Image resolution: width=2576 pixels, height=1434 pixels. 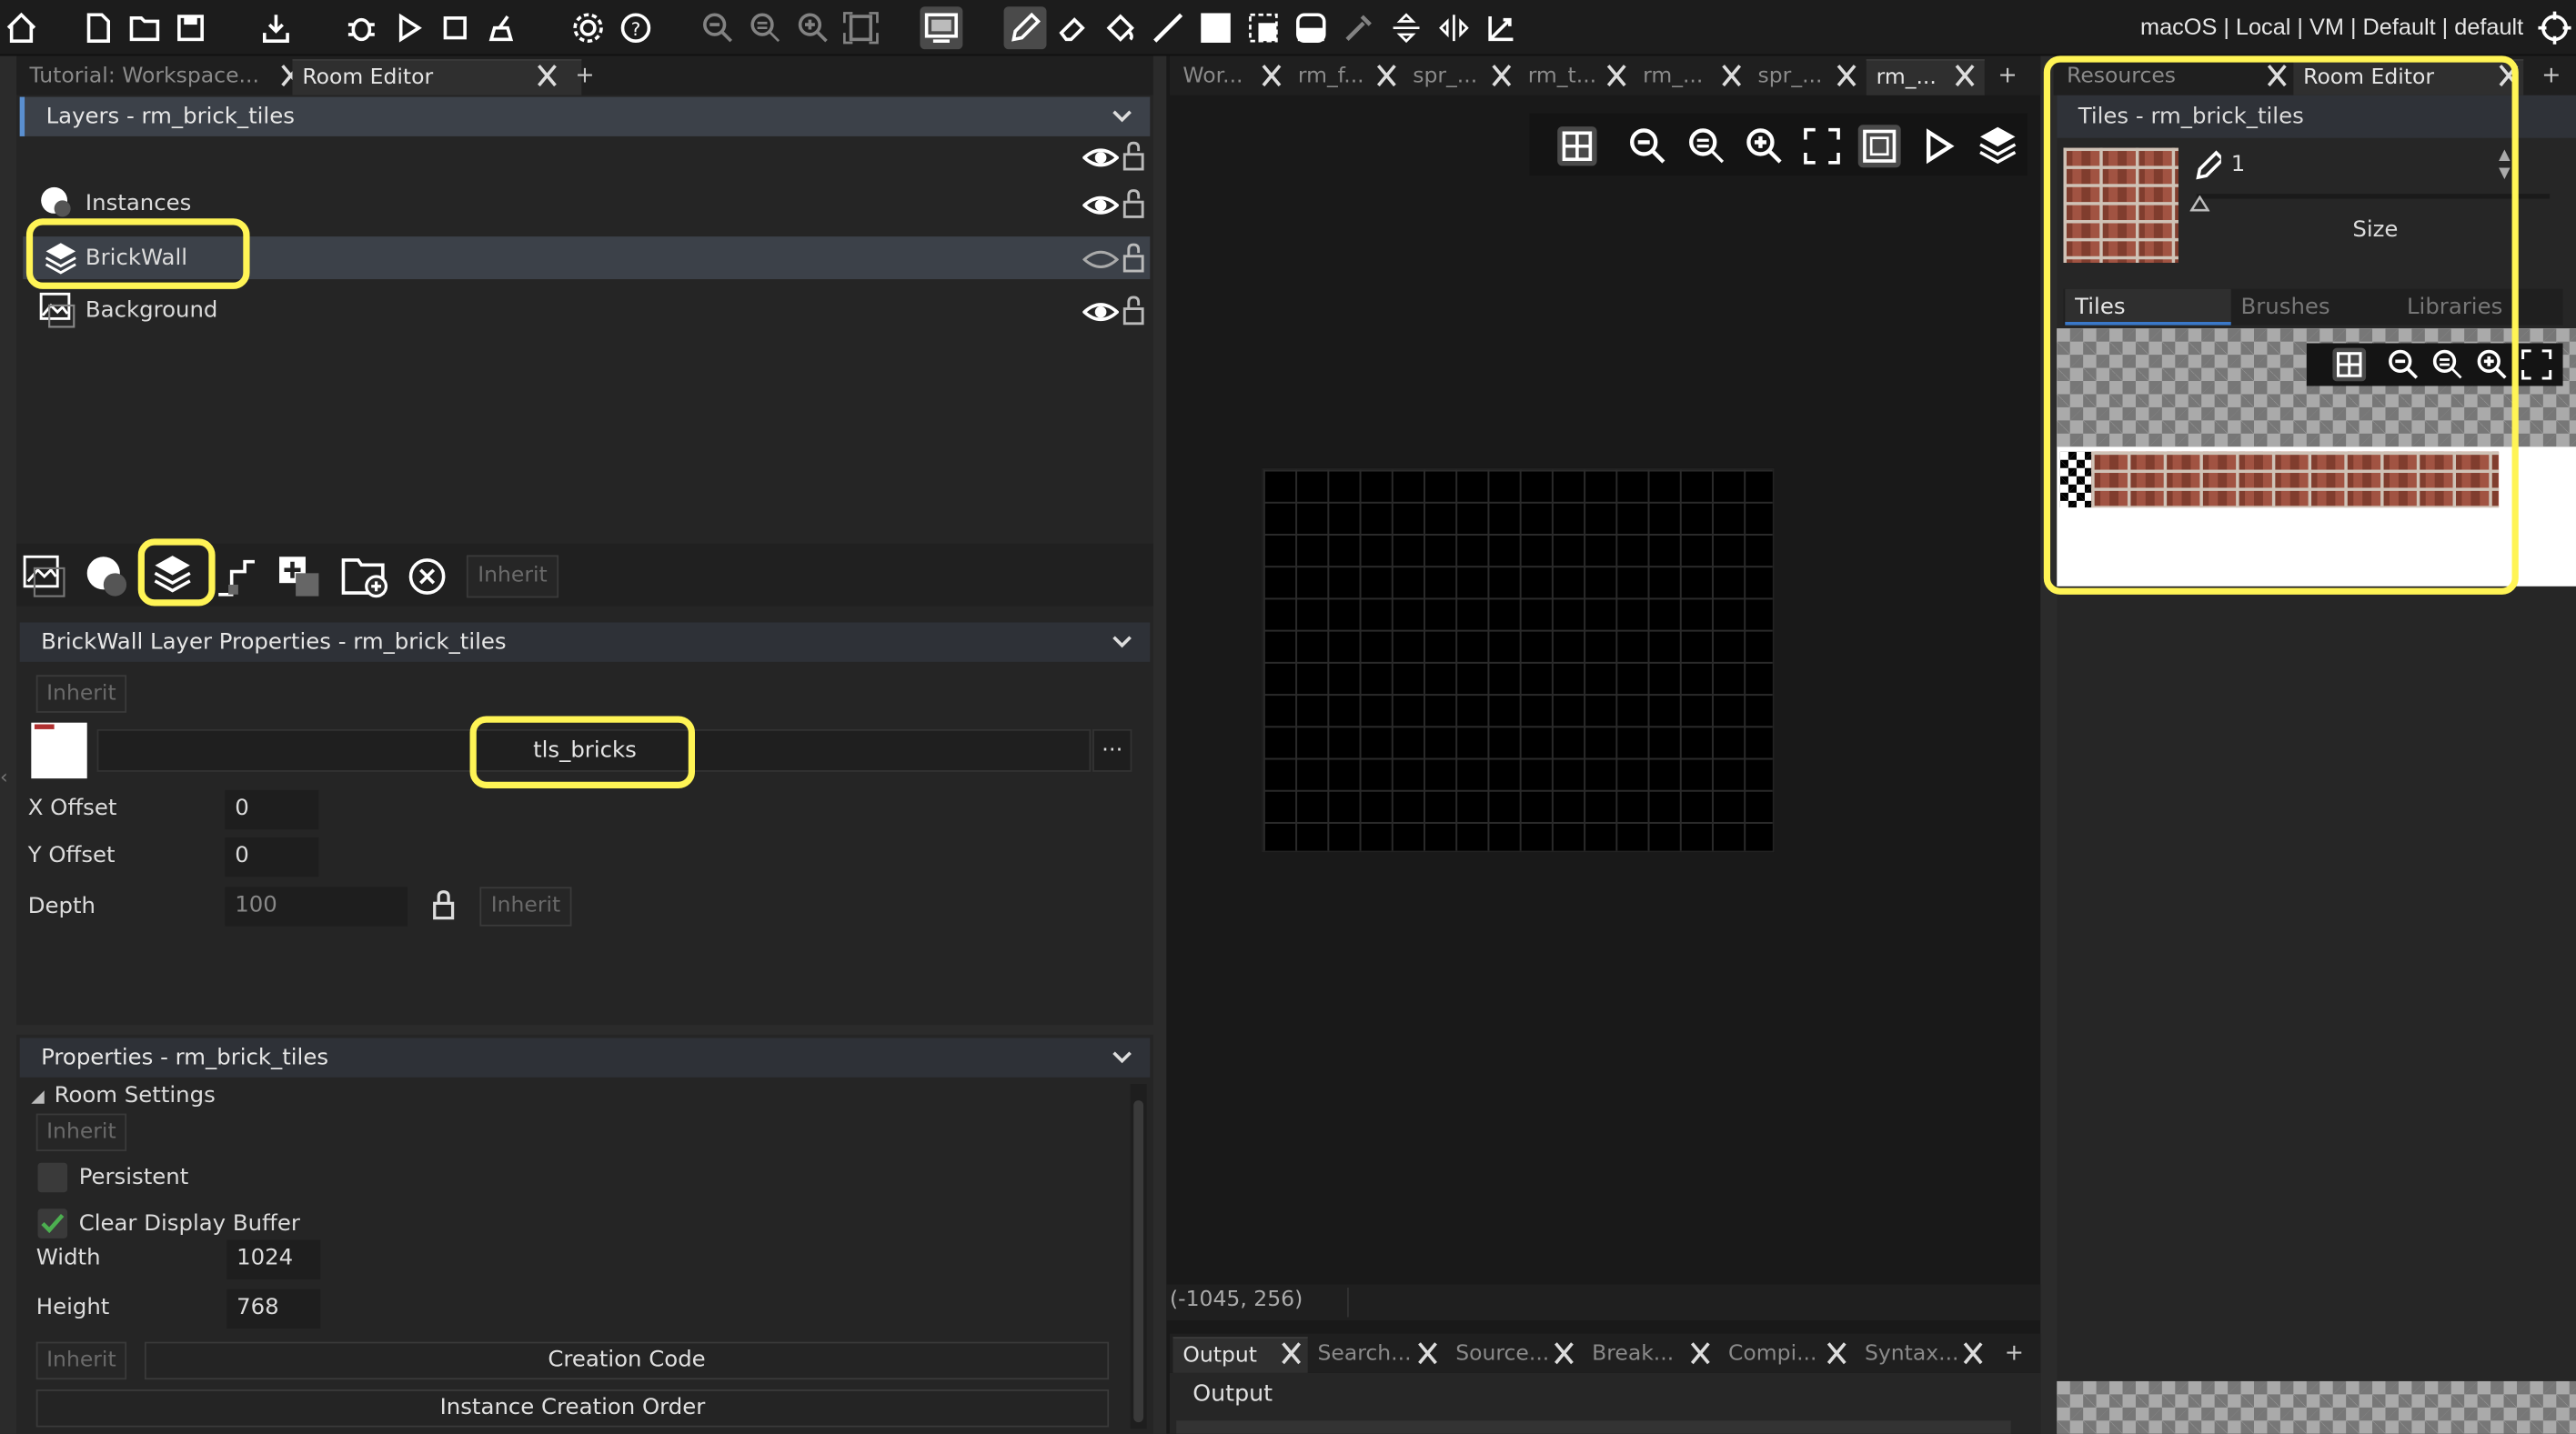 I want to click on subtab-brushes: Brushes, so click(x=2311, y=307).